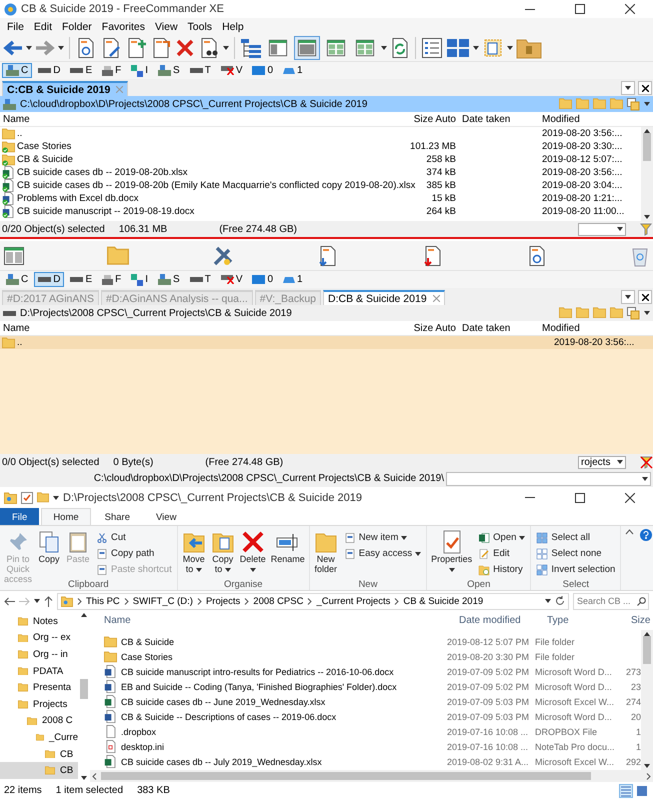 The height and width of the screenshot is (800, 653). Describe the element at coordinates (223, 551) in the screenshot. I see `ribbon-button: Copy to` at that location.